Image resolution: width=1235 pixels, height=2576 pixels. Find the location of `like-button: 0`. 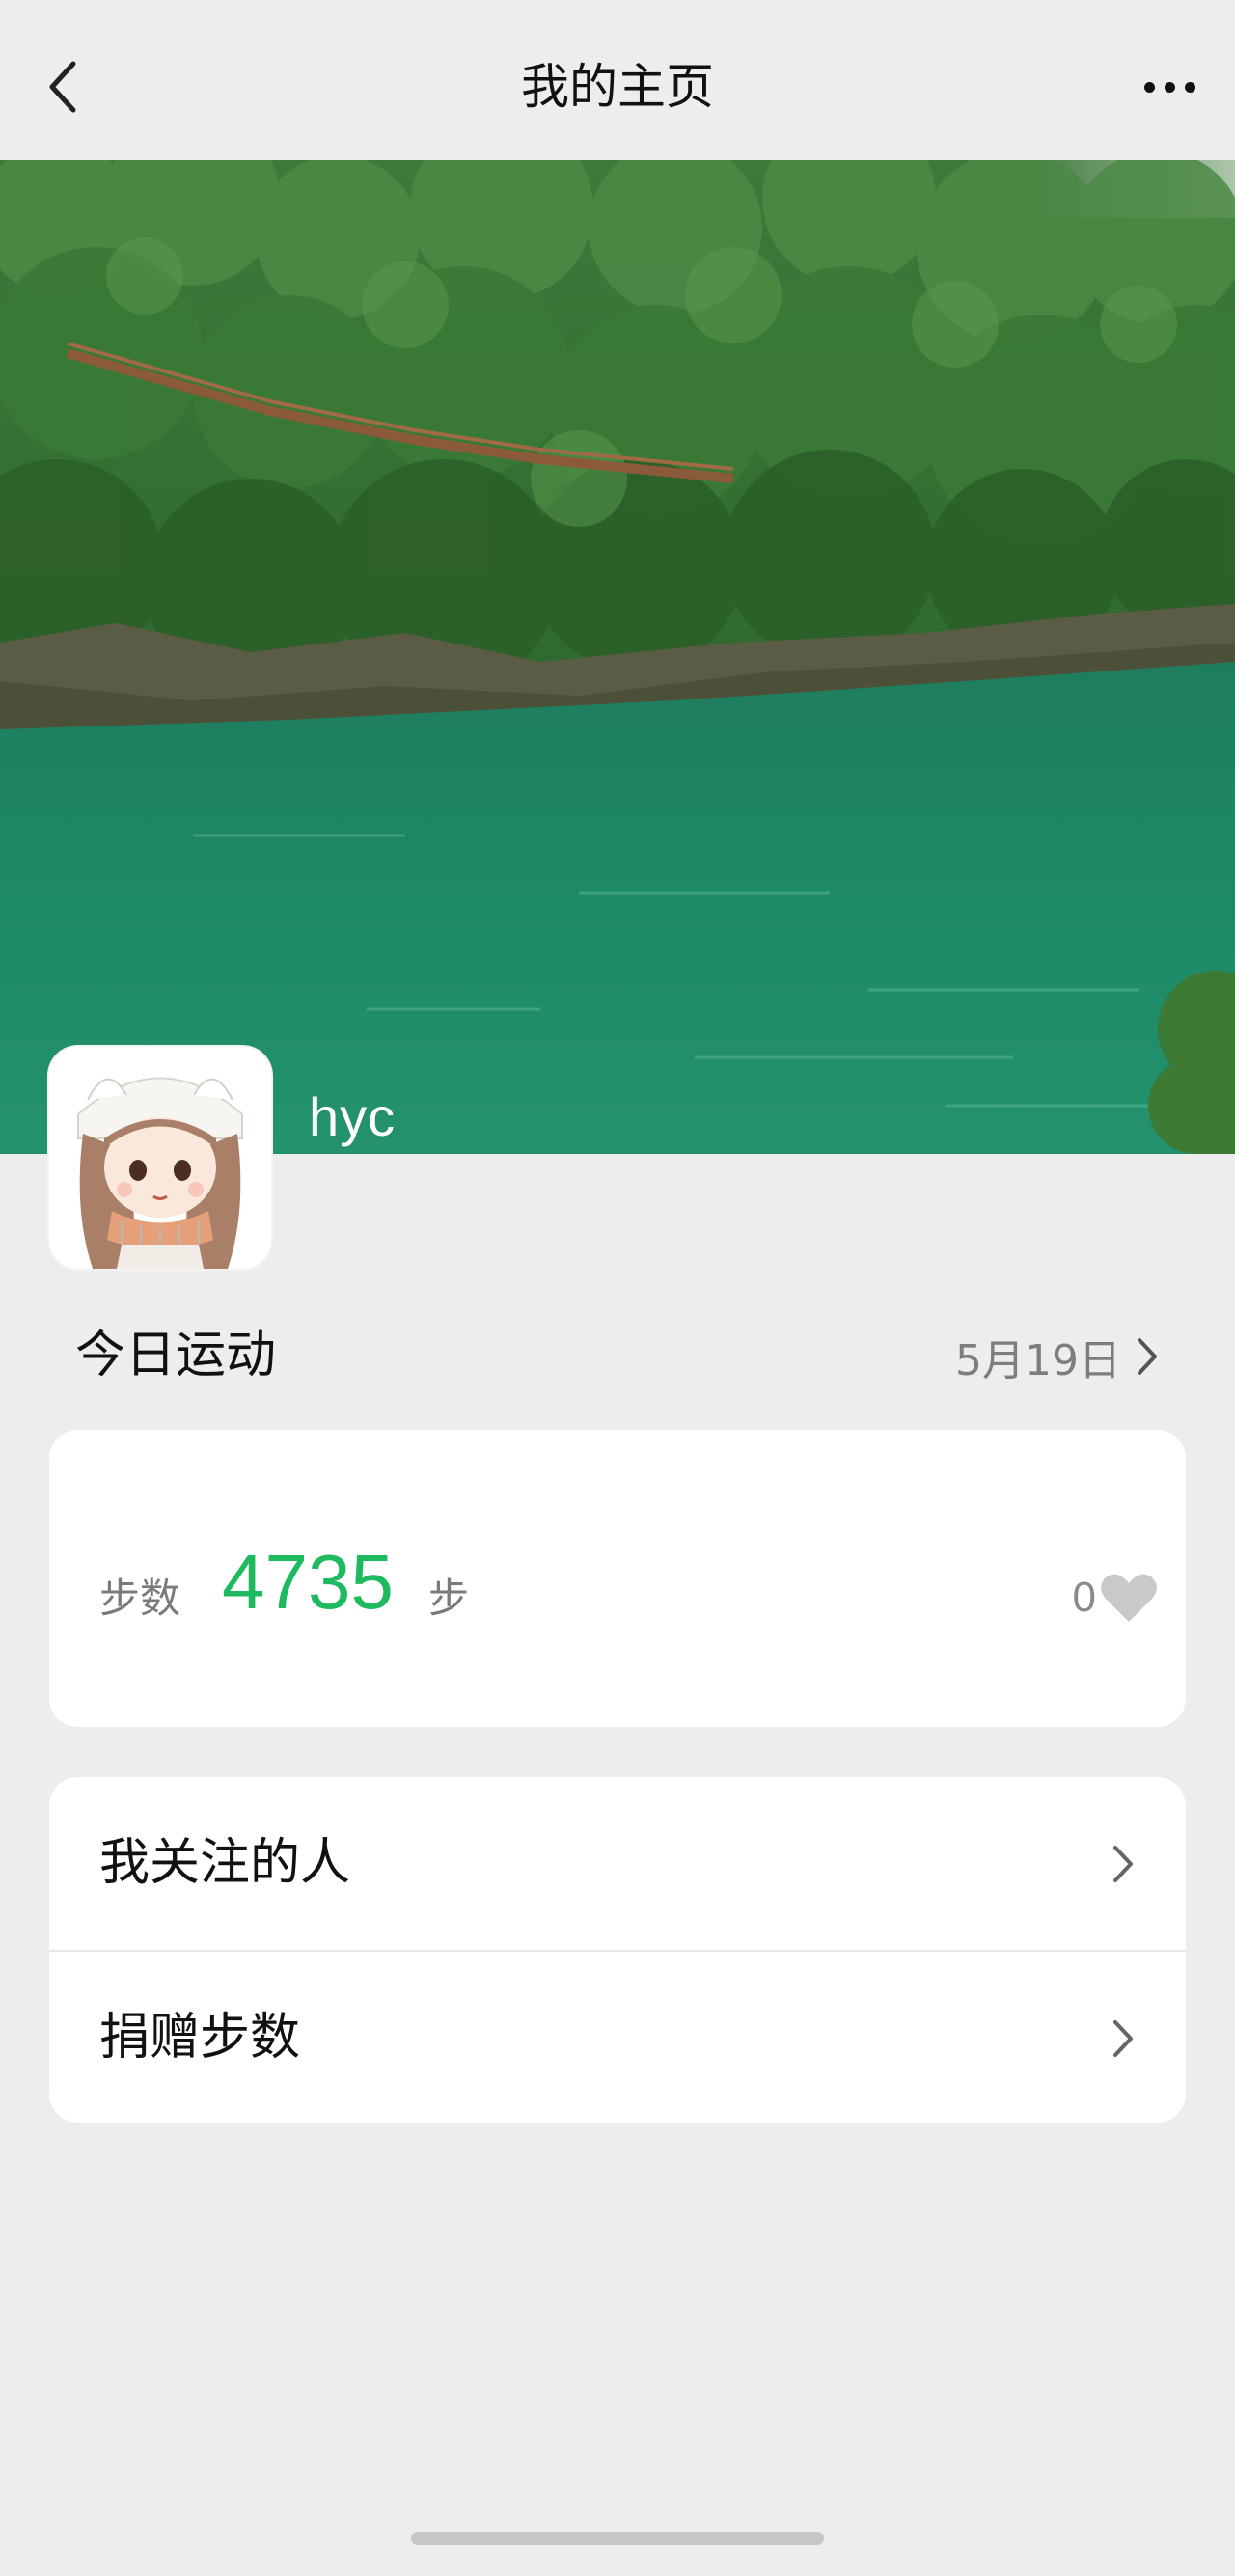

like-button: 0 is located at coordinates (1115, 1598).